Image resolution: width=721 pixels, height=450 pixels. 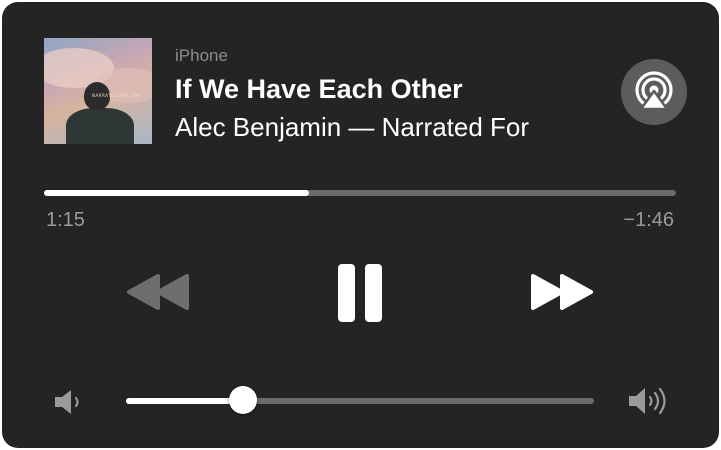 I want to click on rewind-button, so click(x=158, y=292).